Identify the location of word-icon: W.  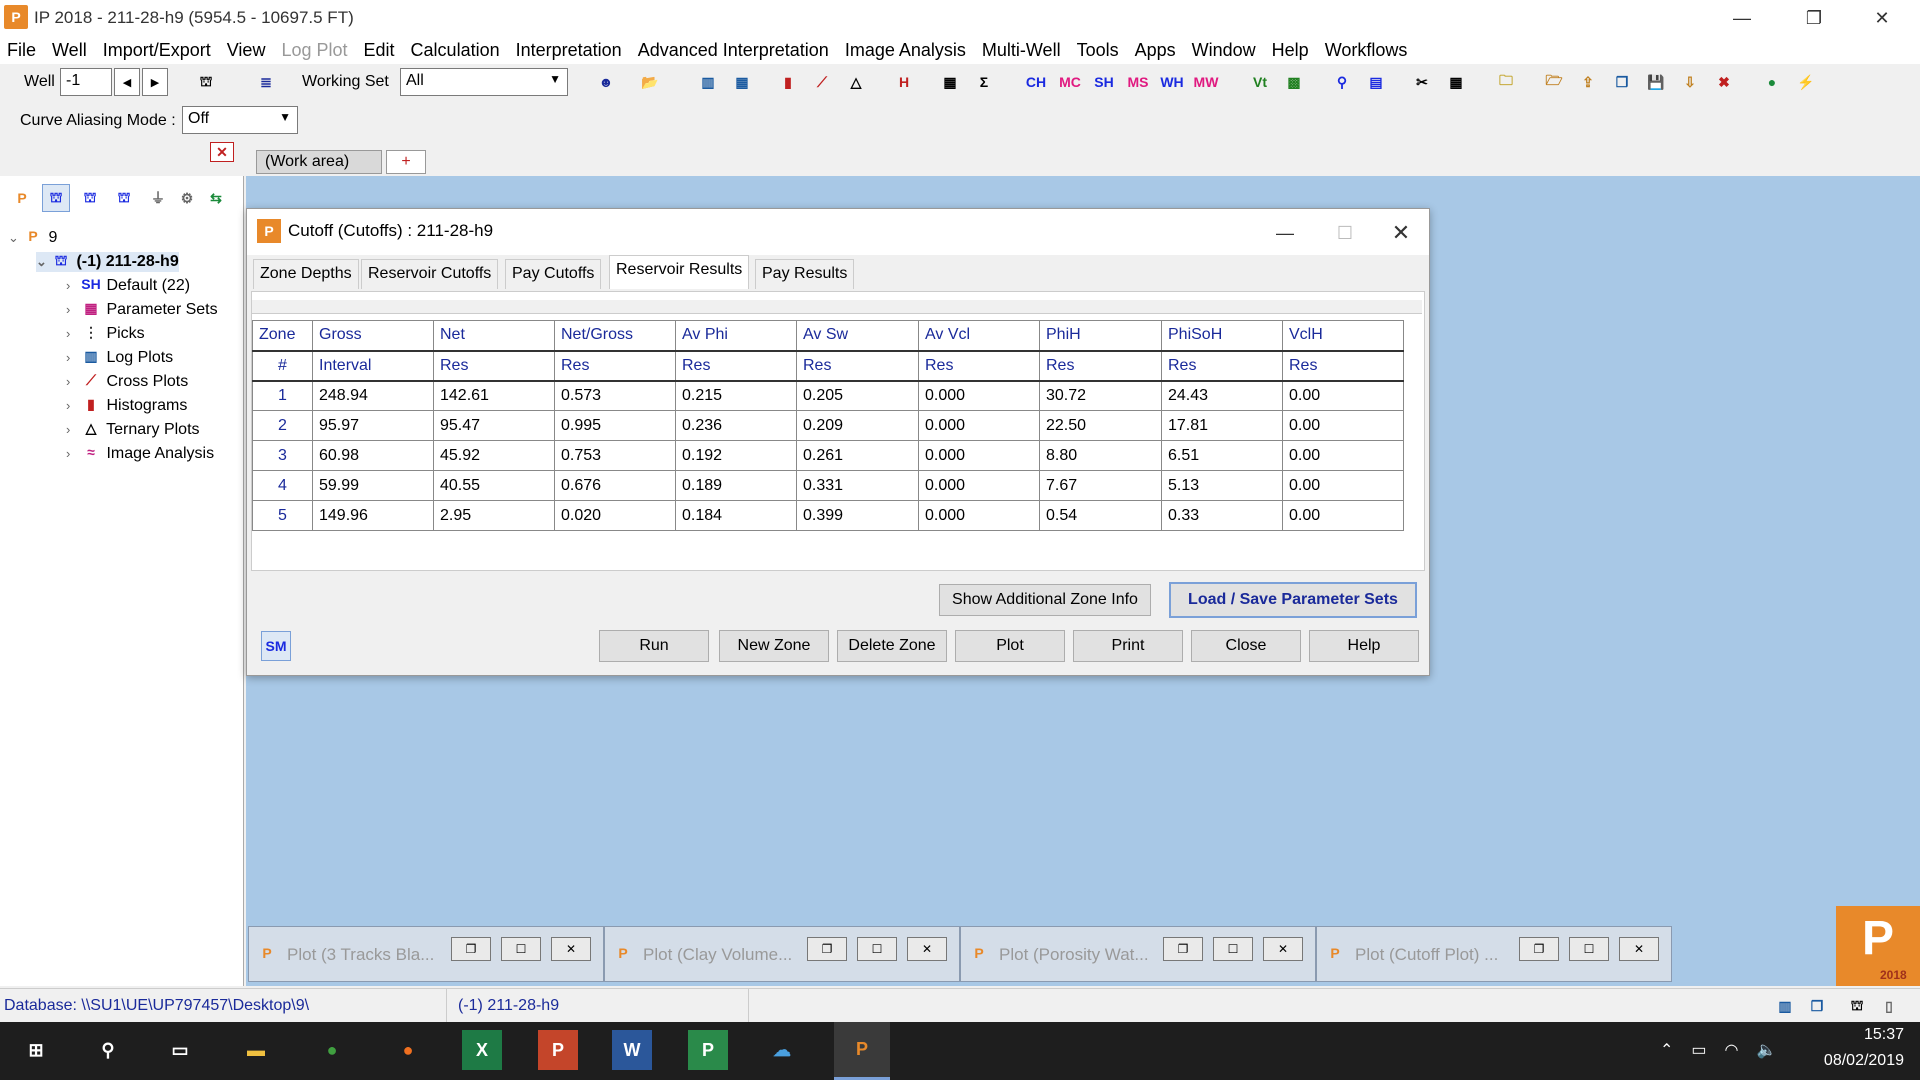
(632, 1050).